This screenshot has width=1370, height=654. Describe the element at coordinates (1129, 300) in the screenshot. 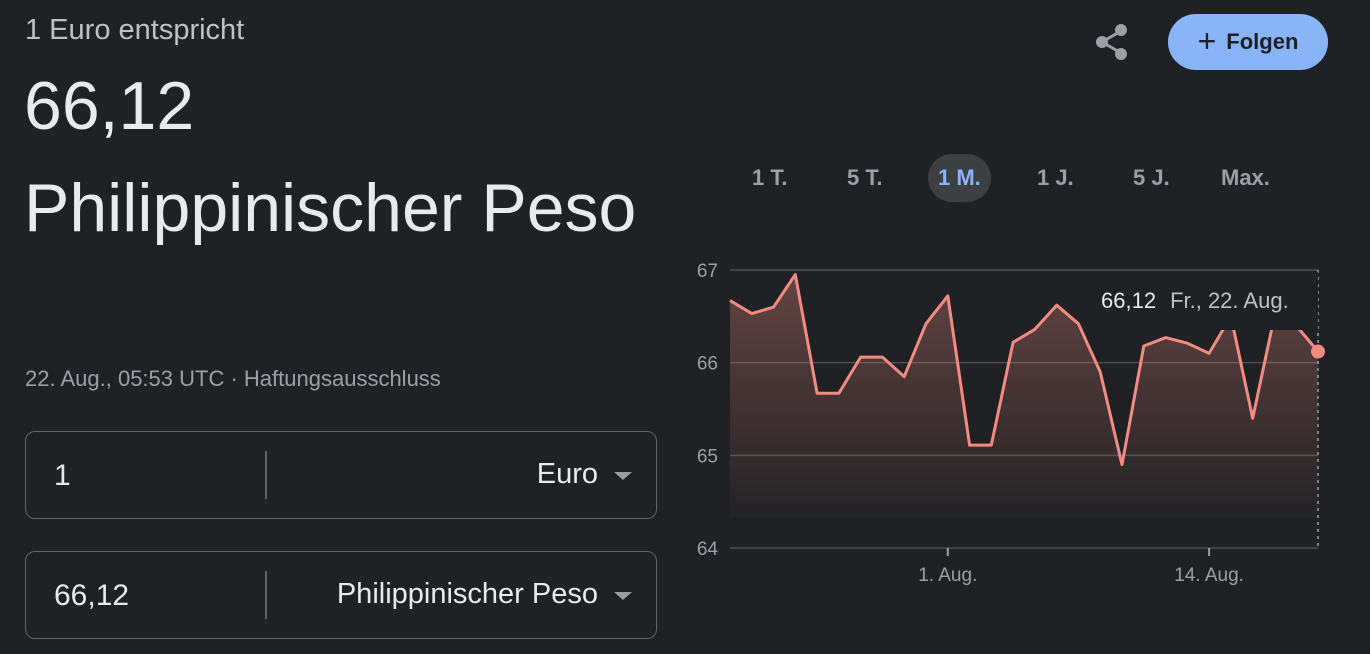

I see `tooltip-value: 66,12` at that location.